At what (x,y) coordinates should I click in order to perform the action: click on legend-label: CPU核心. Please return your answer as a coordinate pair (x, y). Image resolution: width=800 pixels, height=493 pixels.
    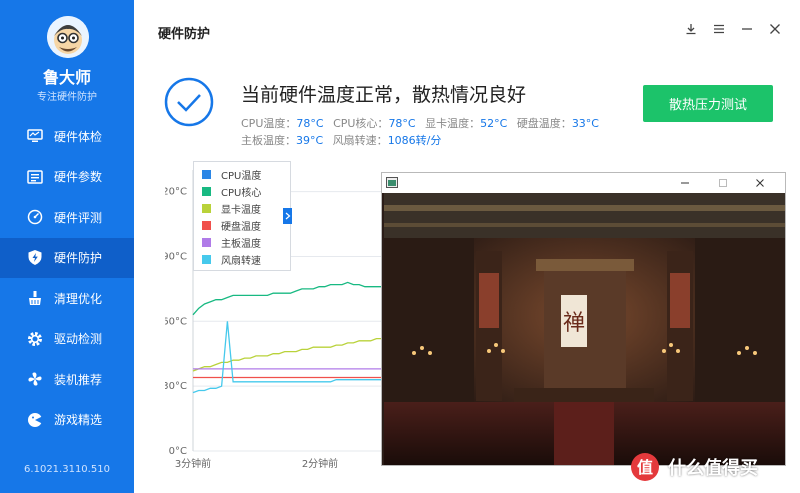
    Looking at the image, I should click on (241, 193).